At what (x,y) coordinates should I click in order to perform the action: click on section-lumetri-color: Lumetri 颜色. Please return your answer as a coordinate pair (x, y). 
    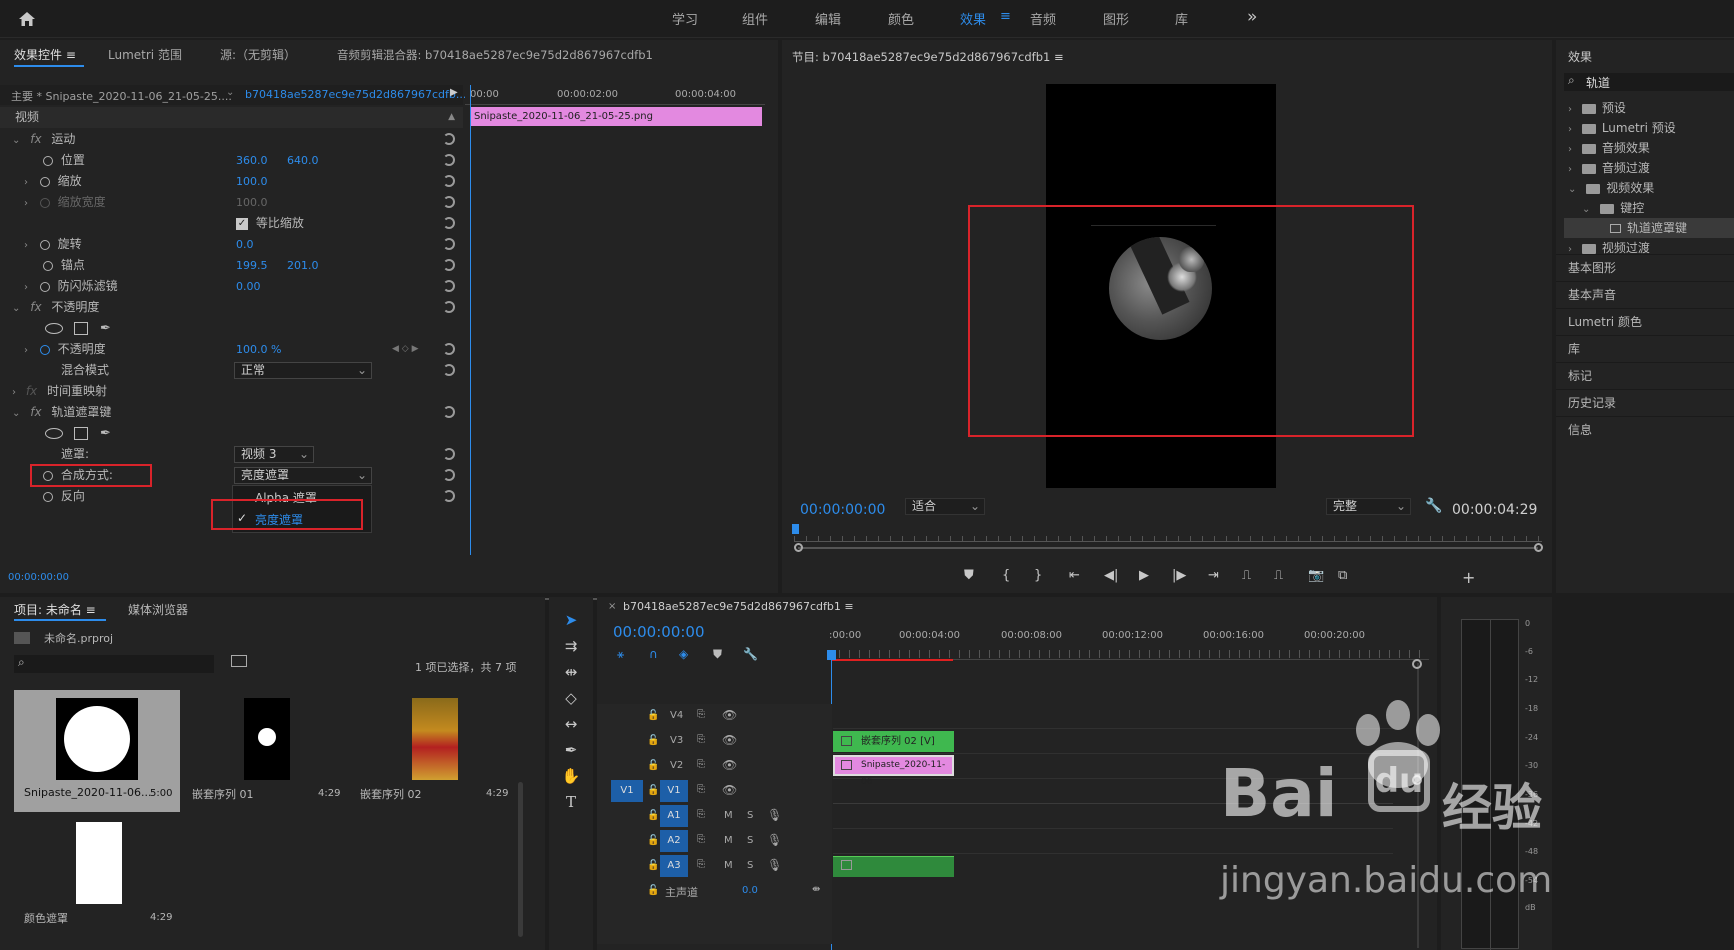
    Looking at the image, I should click on (1645, 321).